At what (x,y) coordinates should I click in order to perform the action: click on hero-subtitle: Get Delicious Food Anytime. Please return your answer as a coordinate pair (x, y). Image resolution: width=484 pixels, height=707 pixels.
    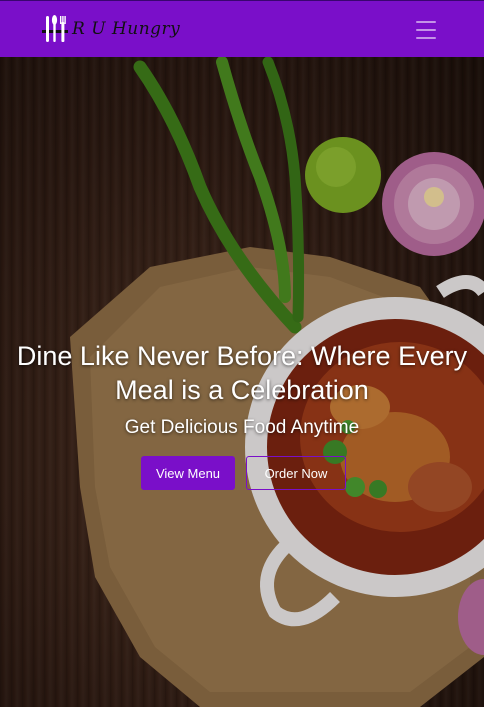
    Looking at the image, I should click on (242, 427).